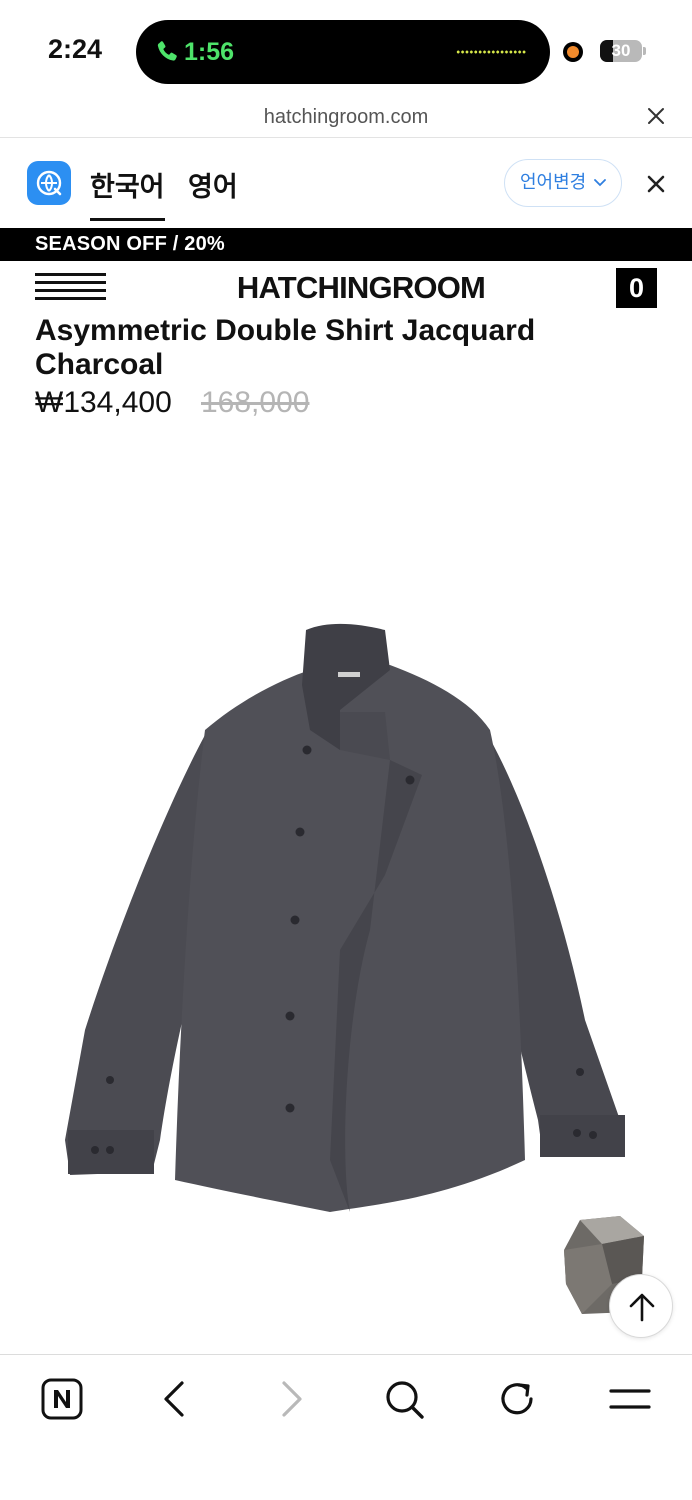 The width and height of the screenshot is (692, 1500). What do you see at coordinates (209, 52) in the screenshot?
I see `call-duration: 1:56` at bounding box center [209, 52].